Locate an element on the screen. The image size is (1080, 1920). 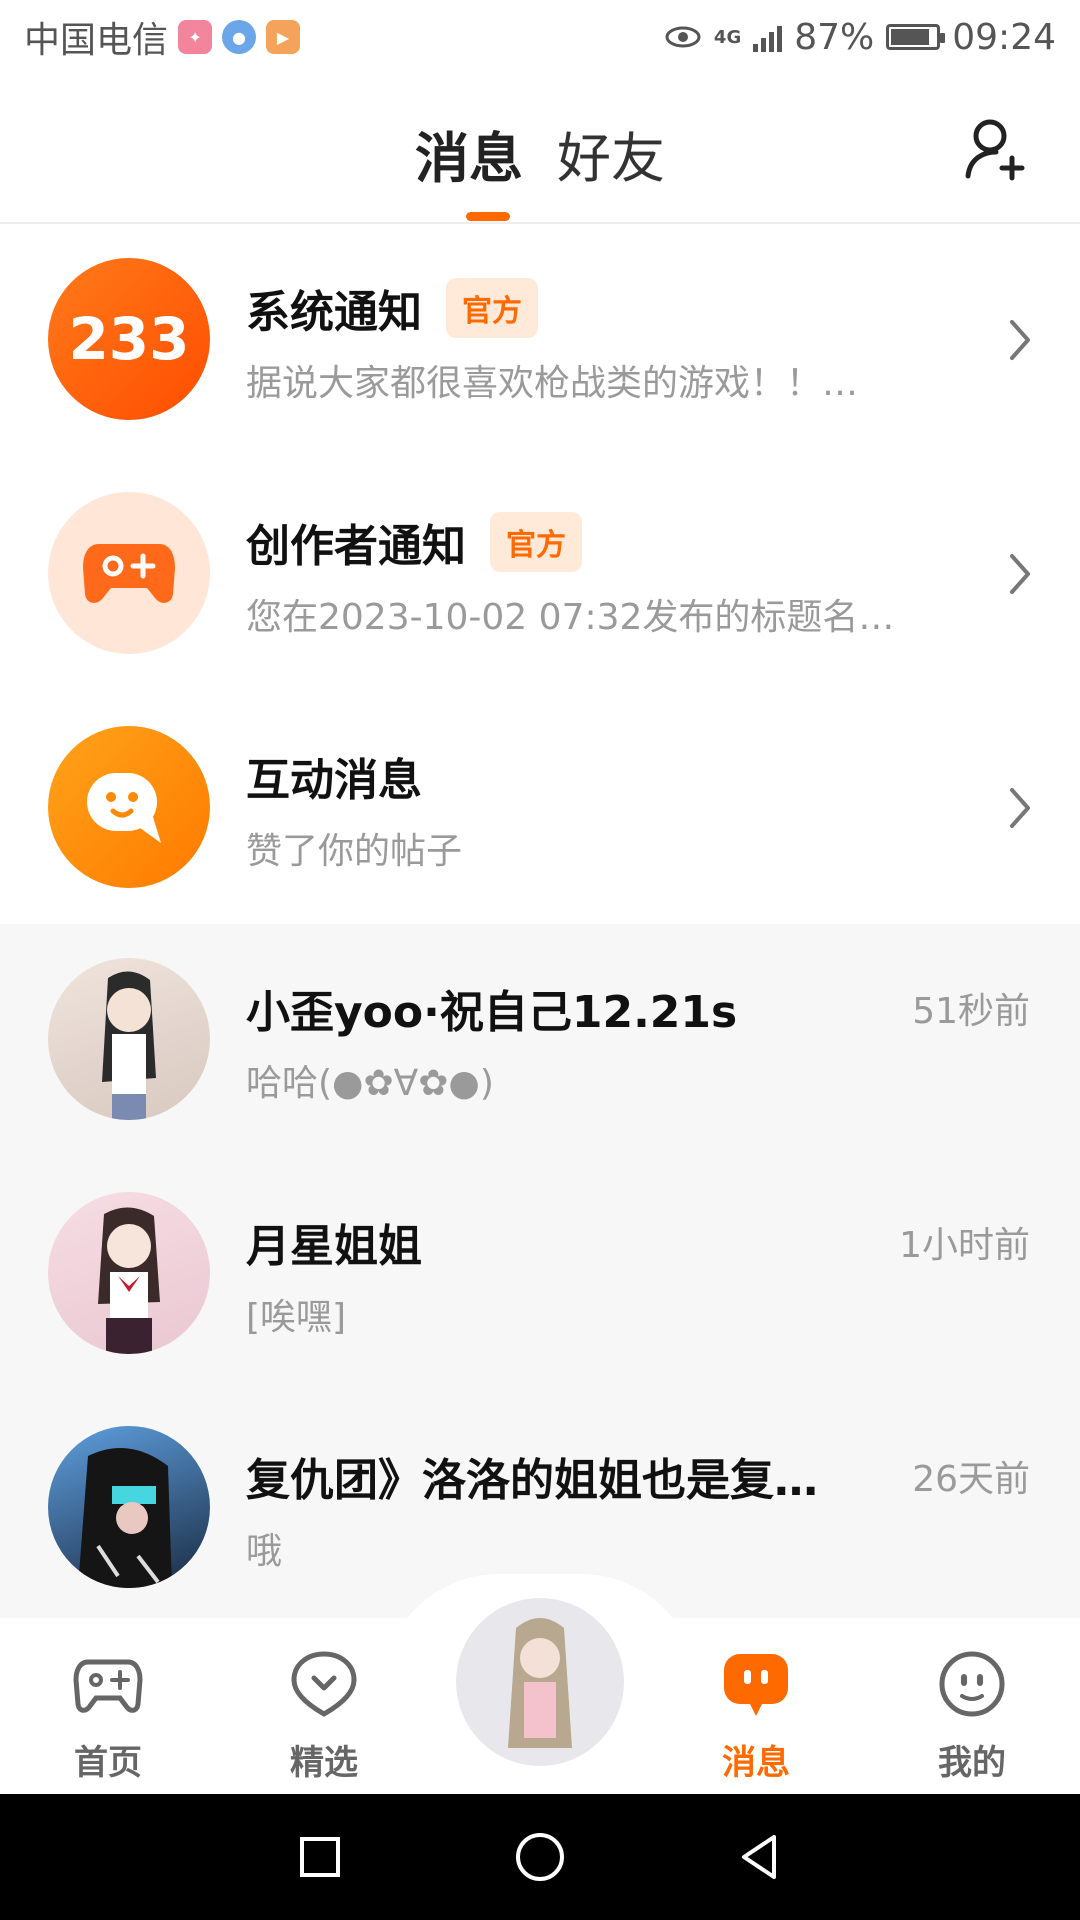
nav-profile: 我的 is located at coordinates (972, 1716).